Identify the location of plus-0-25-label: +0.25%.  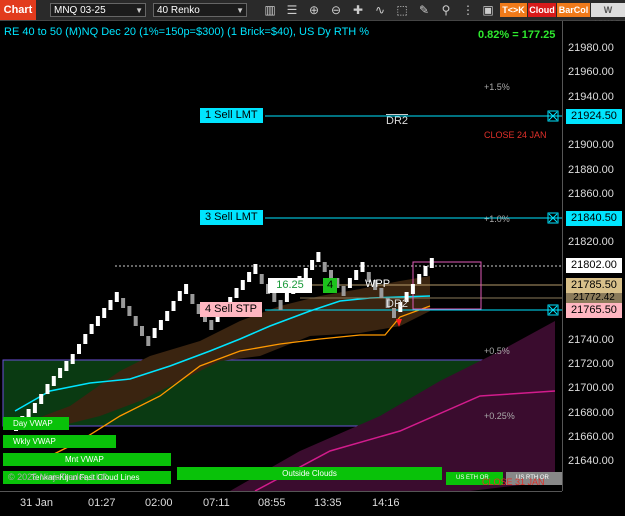
(499, 416).